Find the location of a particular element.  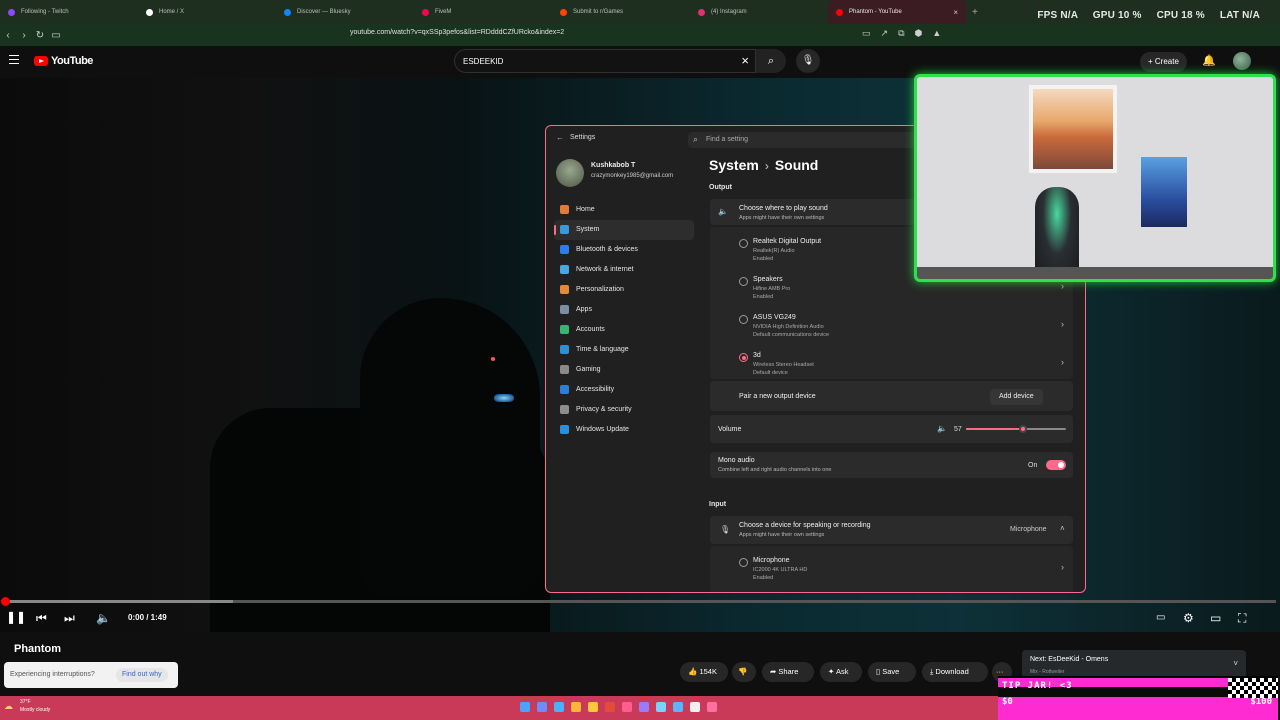

nav-gaming: Gaming is located at coordinates (624, 370).